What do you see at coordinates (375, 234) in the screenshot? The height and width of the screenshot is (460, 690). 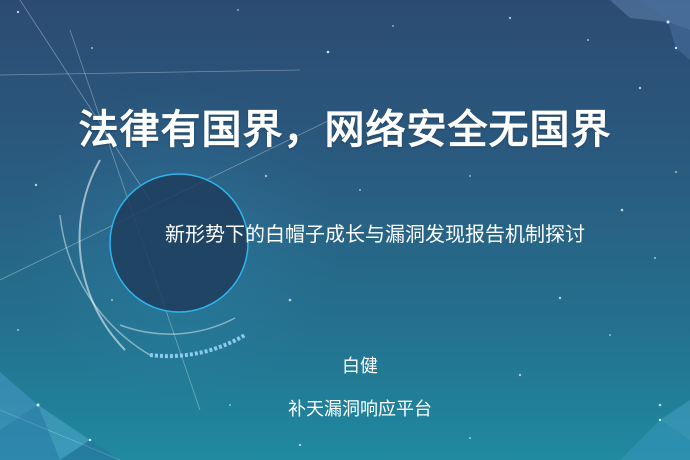 I see `slide-subtitle: 新形势下的白帽子成长与漏洞发现报告机制探讨` at bounding box center [375, 234].